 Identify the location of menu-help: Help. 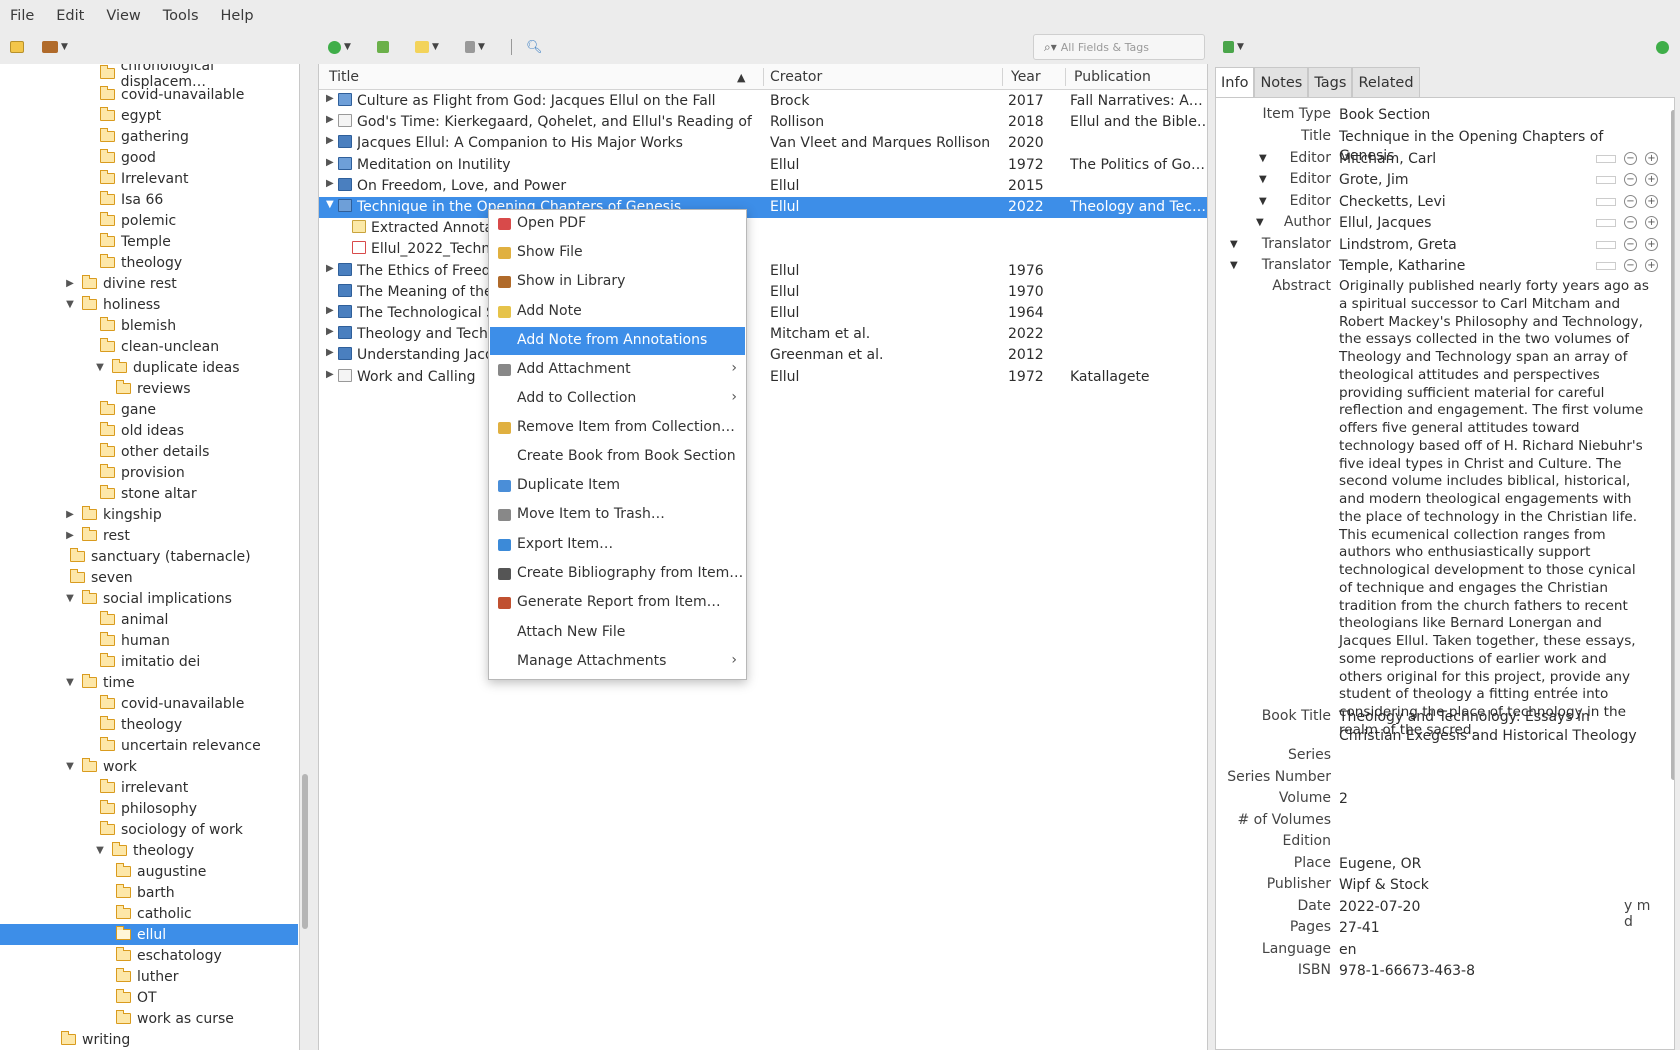
(237, 16).